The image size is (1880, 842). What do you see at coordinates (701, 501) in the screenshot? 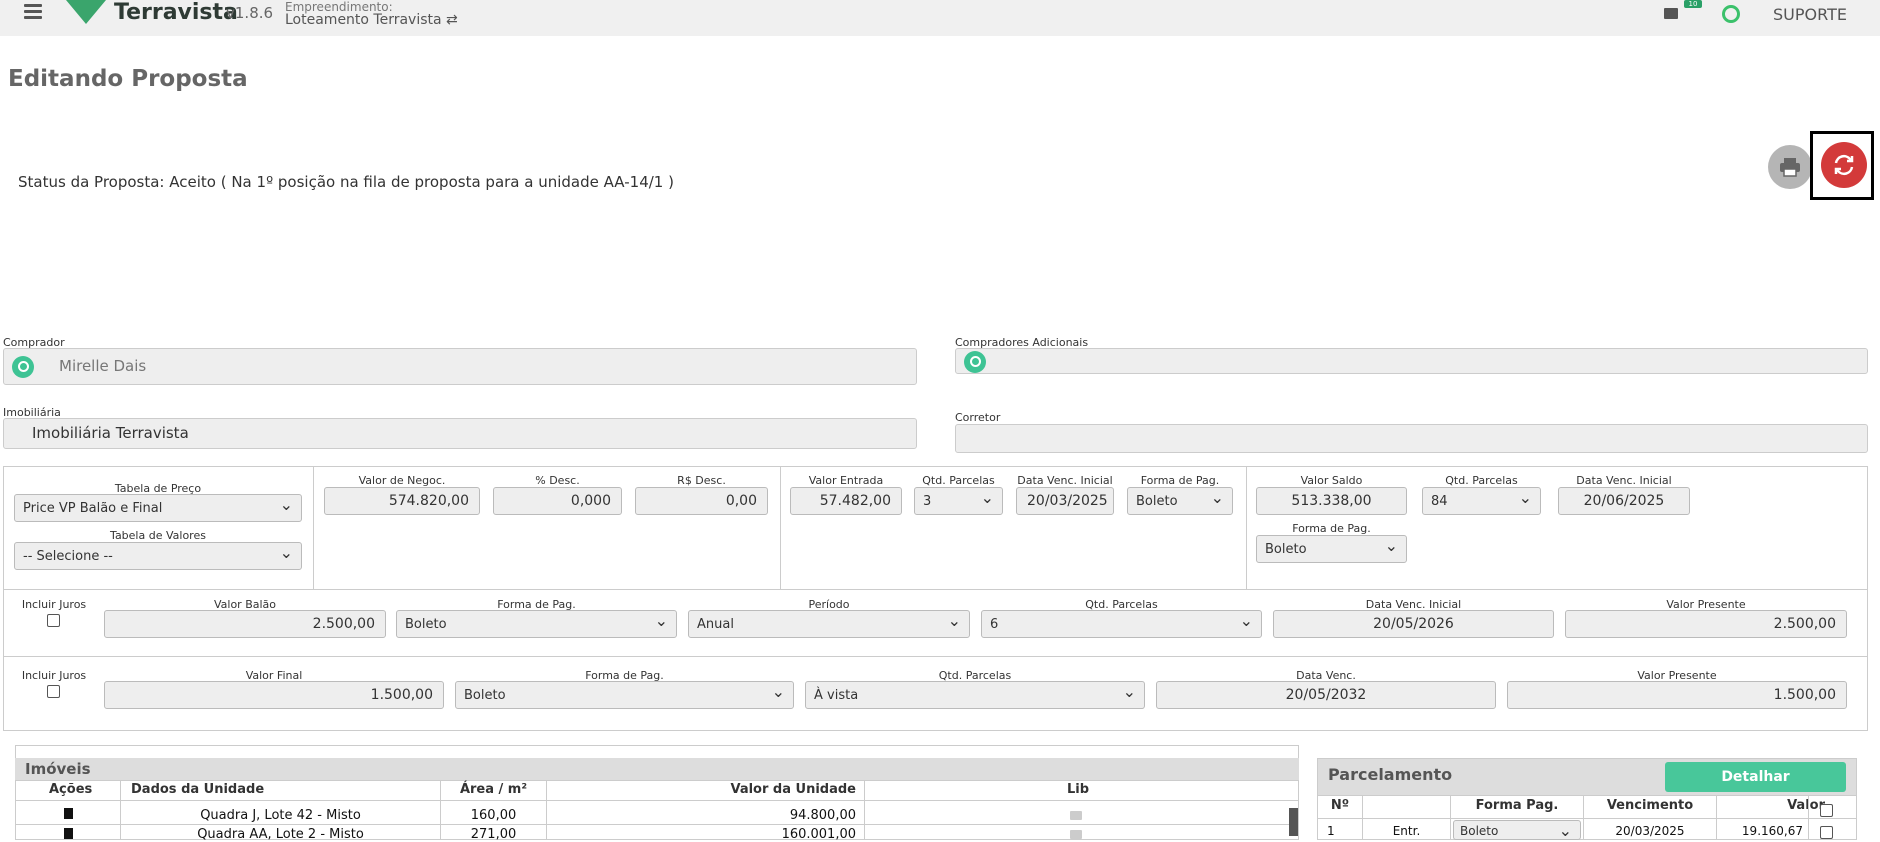
I see `rs-desc-input: 0,00` at bounding box center [701, 501].